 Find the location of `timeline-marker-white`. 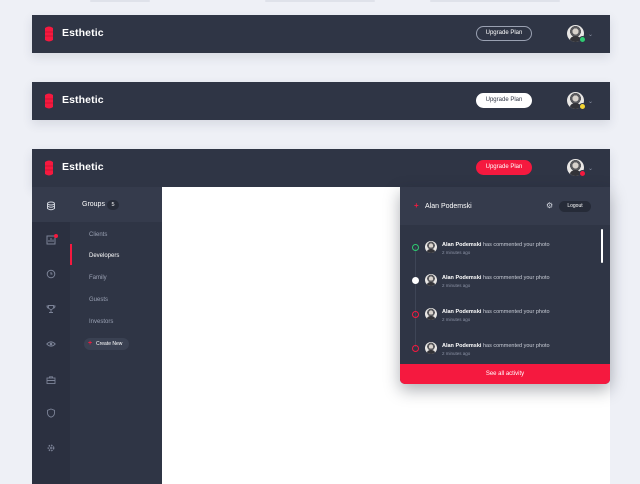

timeline-marker-white is located at coordinates (415, 280).